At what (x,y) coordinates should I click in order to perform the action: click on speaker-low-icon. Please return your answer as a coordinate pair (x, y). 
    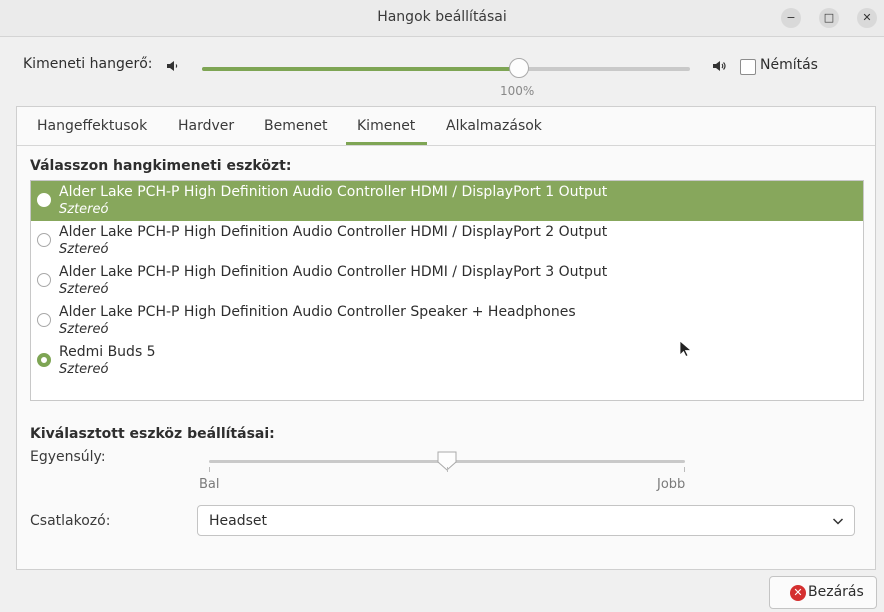
    Looking at the image, I should click on (172, 66).